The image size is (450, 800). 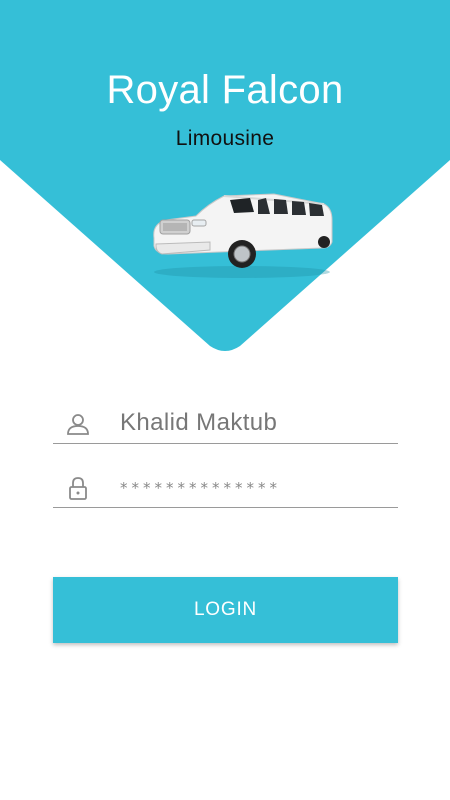 What do you see at coordinates (225, 138) in the screenshot?
I see `app-subtitle: Limousine` at bounding box center [225, 138].